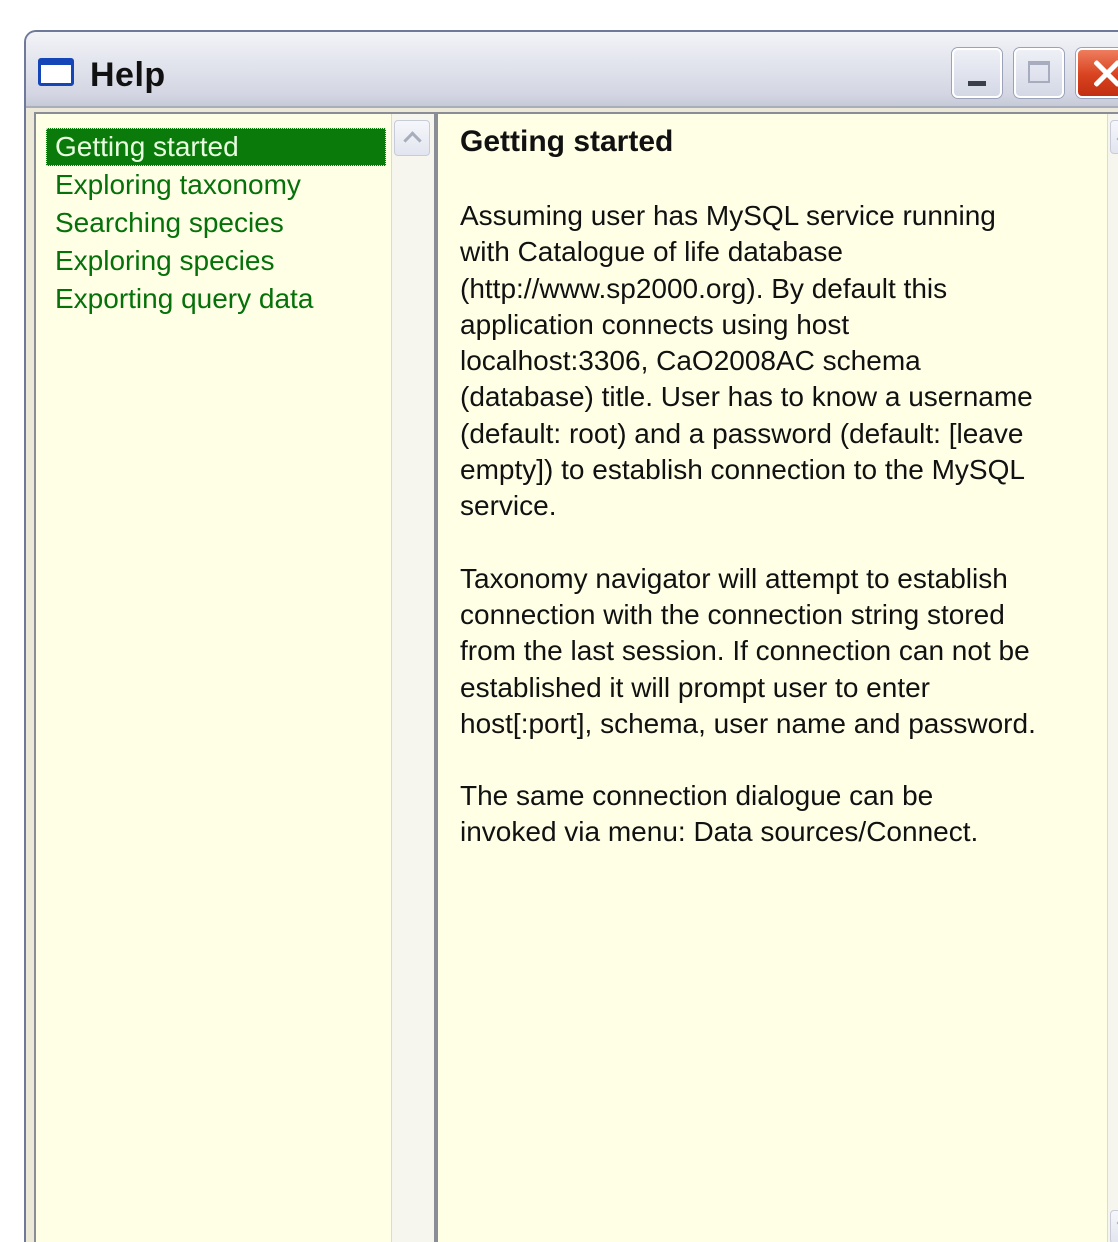 This screenshot has height=1242, width=1118. What do you see at coordinates (216, 299) in the screenshot?
I see `topic-item-exporting-query-data: Exporting query data` at bounding box center [216, 299].